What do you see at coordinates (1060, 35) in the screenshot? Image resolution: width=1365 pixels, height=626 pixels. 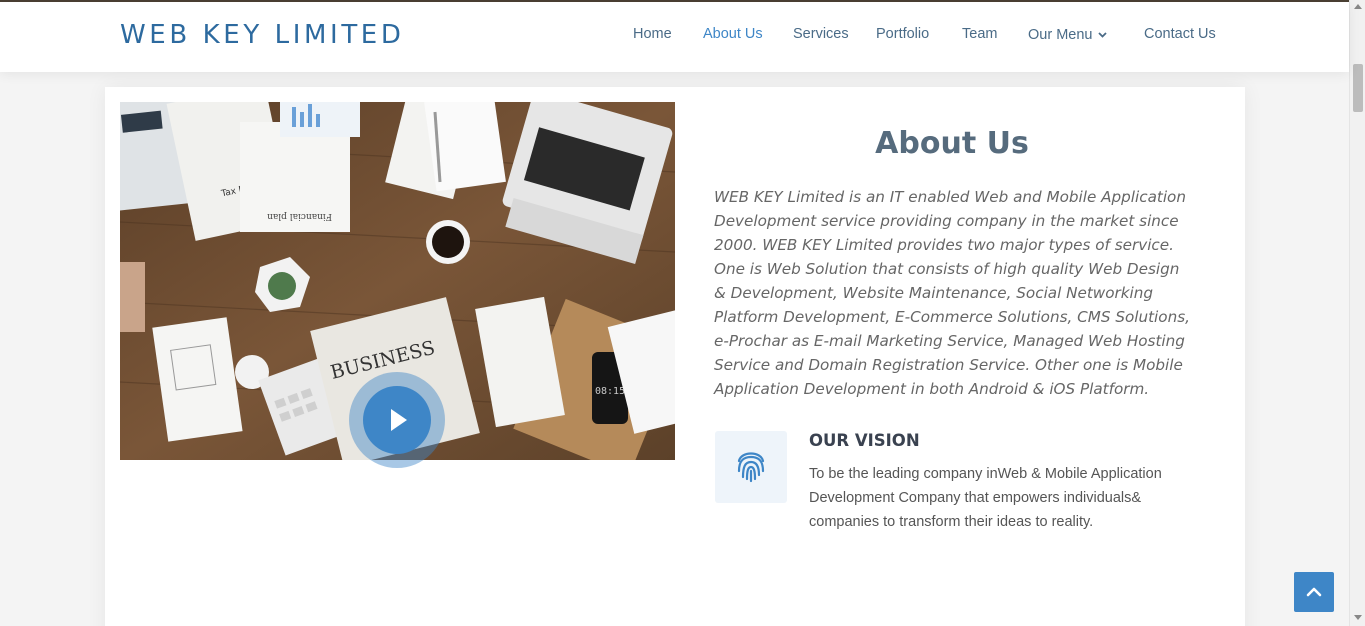 I see `nav-our-menu-label: Our Menu` at bounding box center [1060, 35].